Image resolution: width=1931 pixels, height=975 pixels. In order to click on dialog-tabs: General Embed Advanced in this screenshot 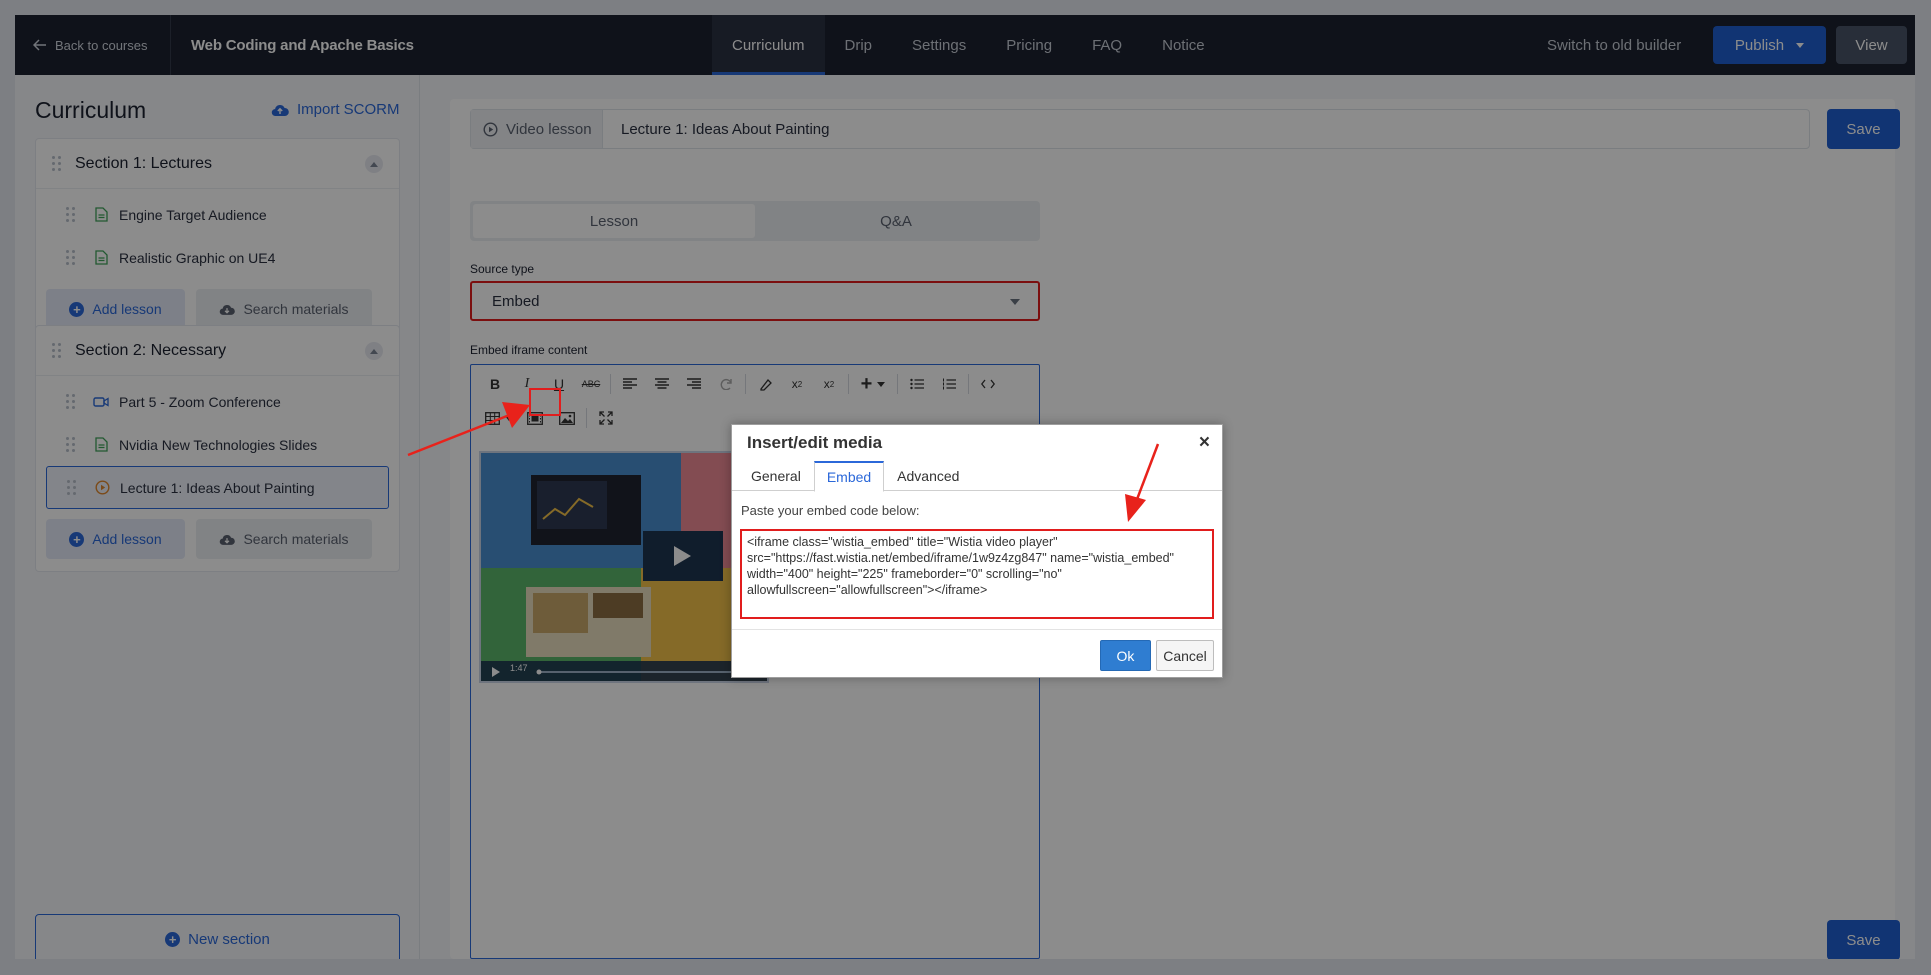, I will do `click(977, 476)`.